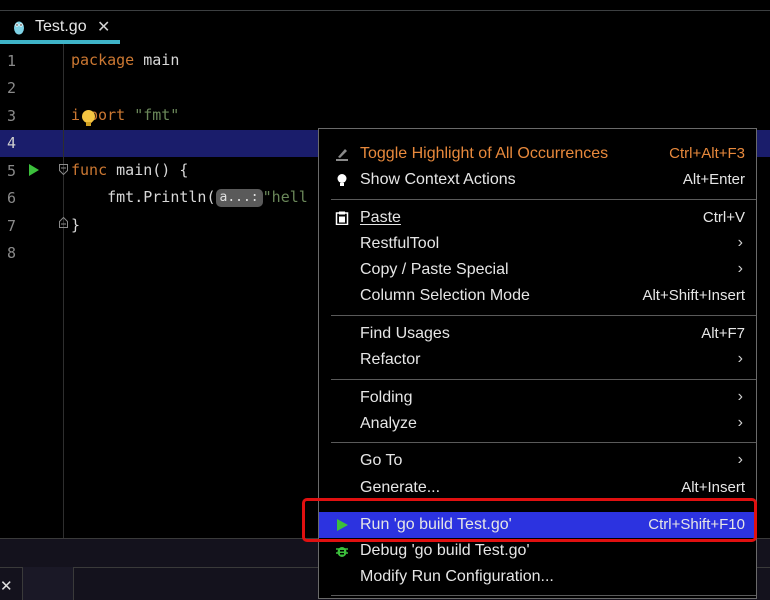  I want to click on line-number: 4, so click(12, 143).